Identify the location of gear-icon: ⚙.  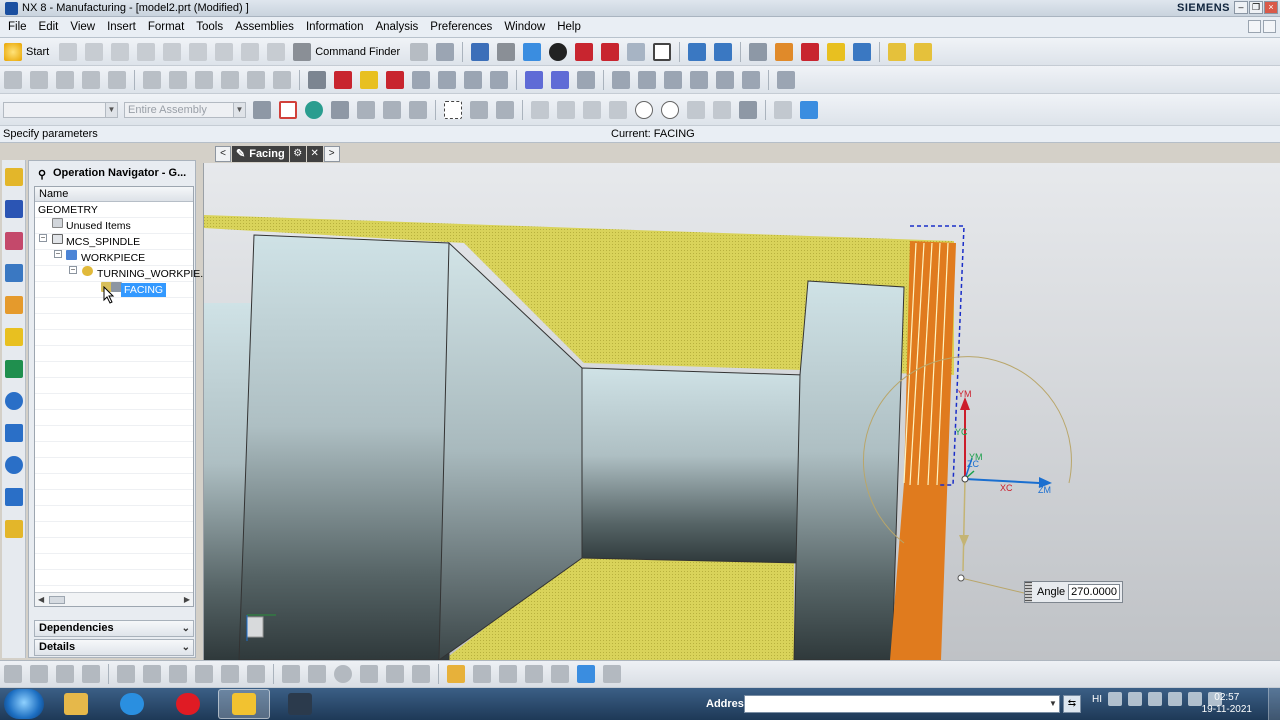
(297, 153).